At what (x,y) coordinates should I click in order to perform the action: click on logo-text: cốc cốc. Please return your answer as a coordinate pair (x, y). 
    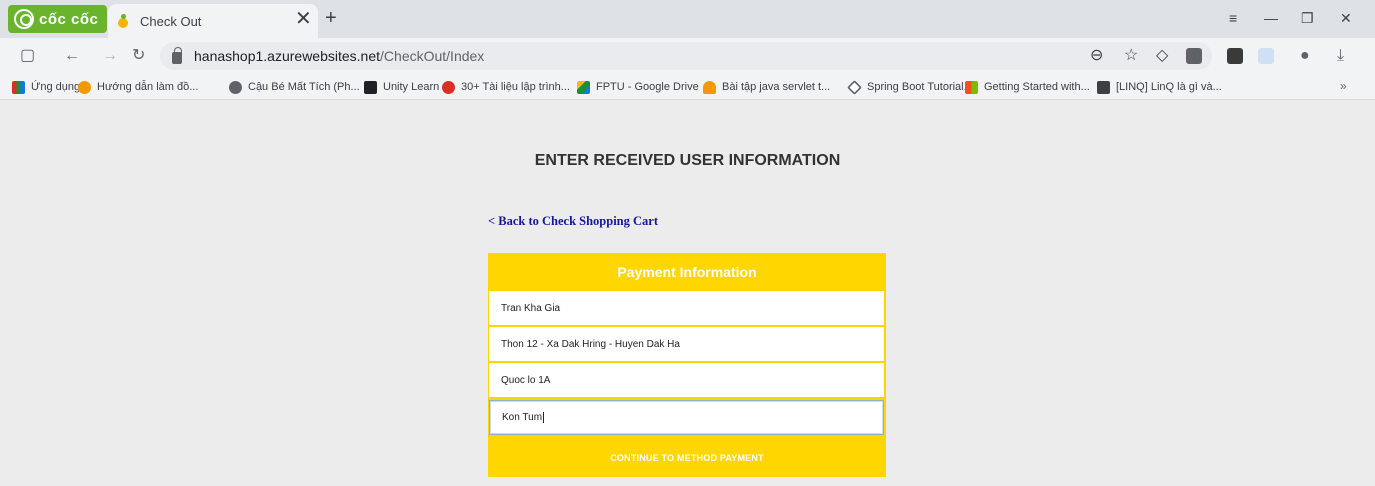
    Looking at the image, I should click on (69, 19).